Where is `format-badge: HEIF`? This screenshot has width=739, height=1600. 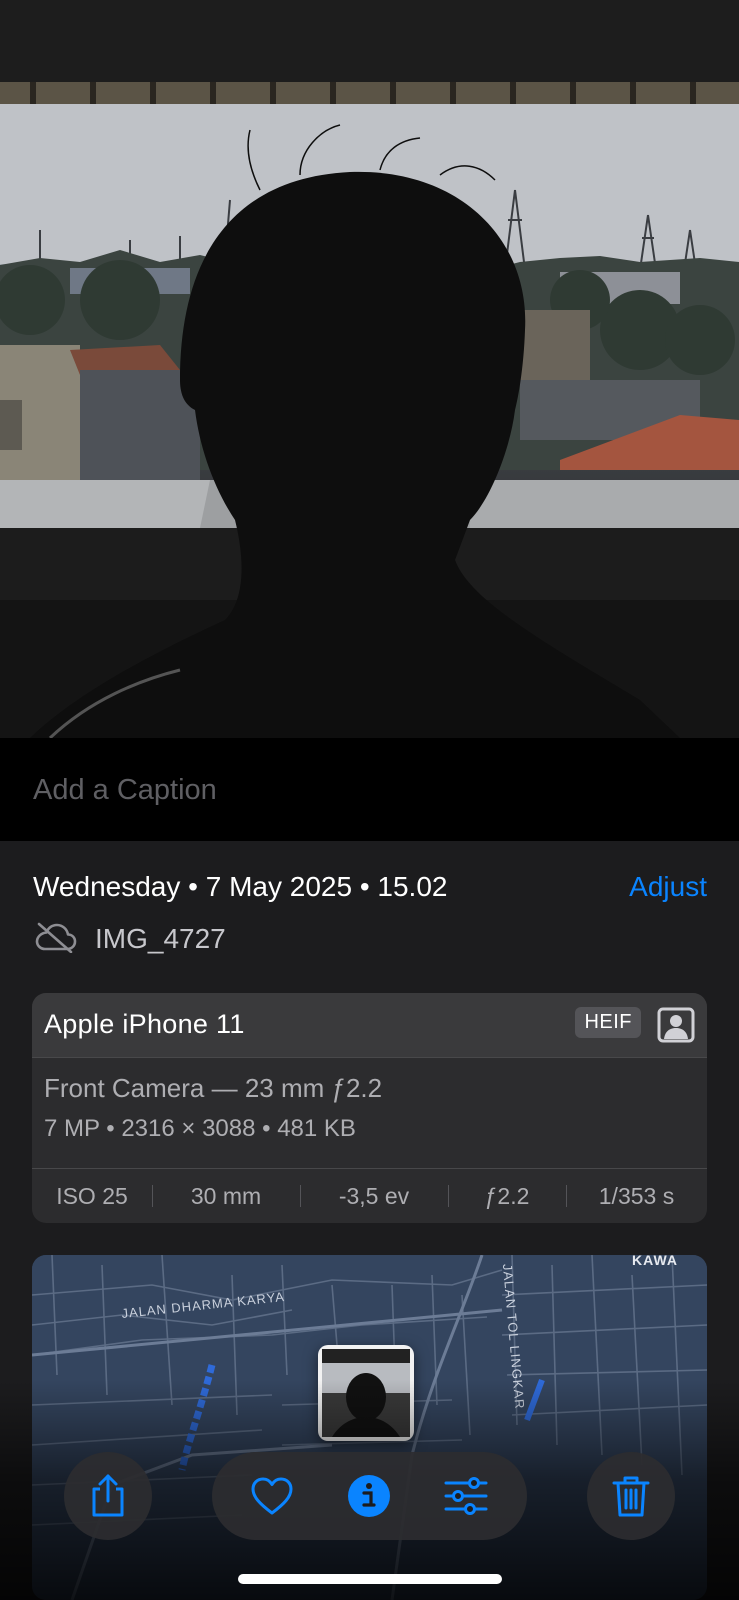
format-badge: HEIF is located at coordinates (608, 1022).